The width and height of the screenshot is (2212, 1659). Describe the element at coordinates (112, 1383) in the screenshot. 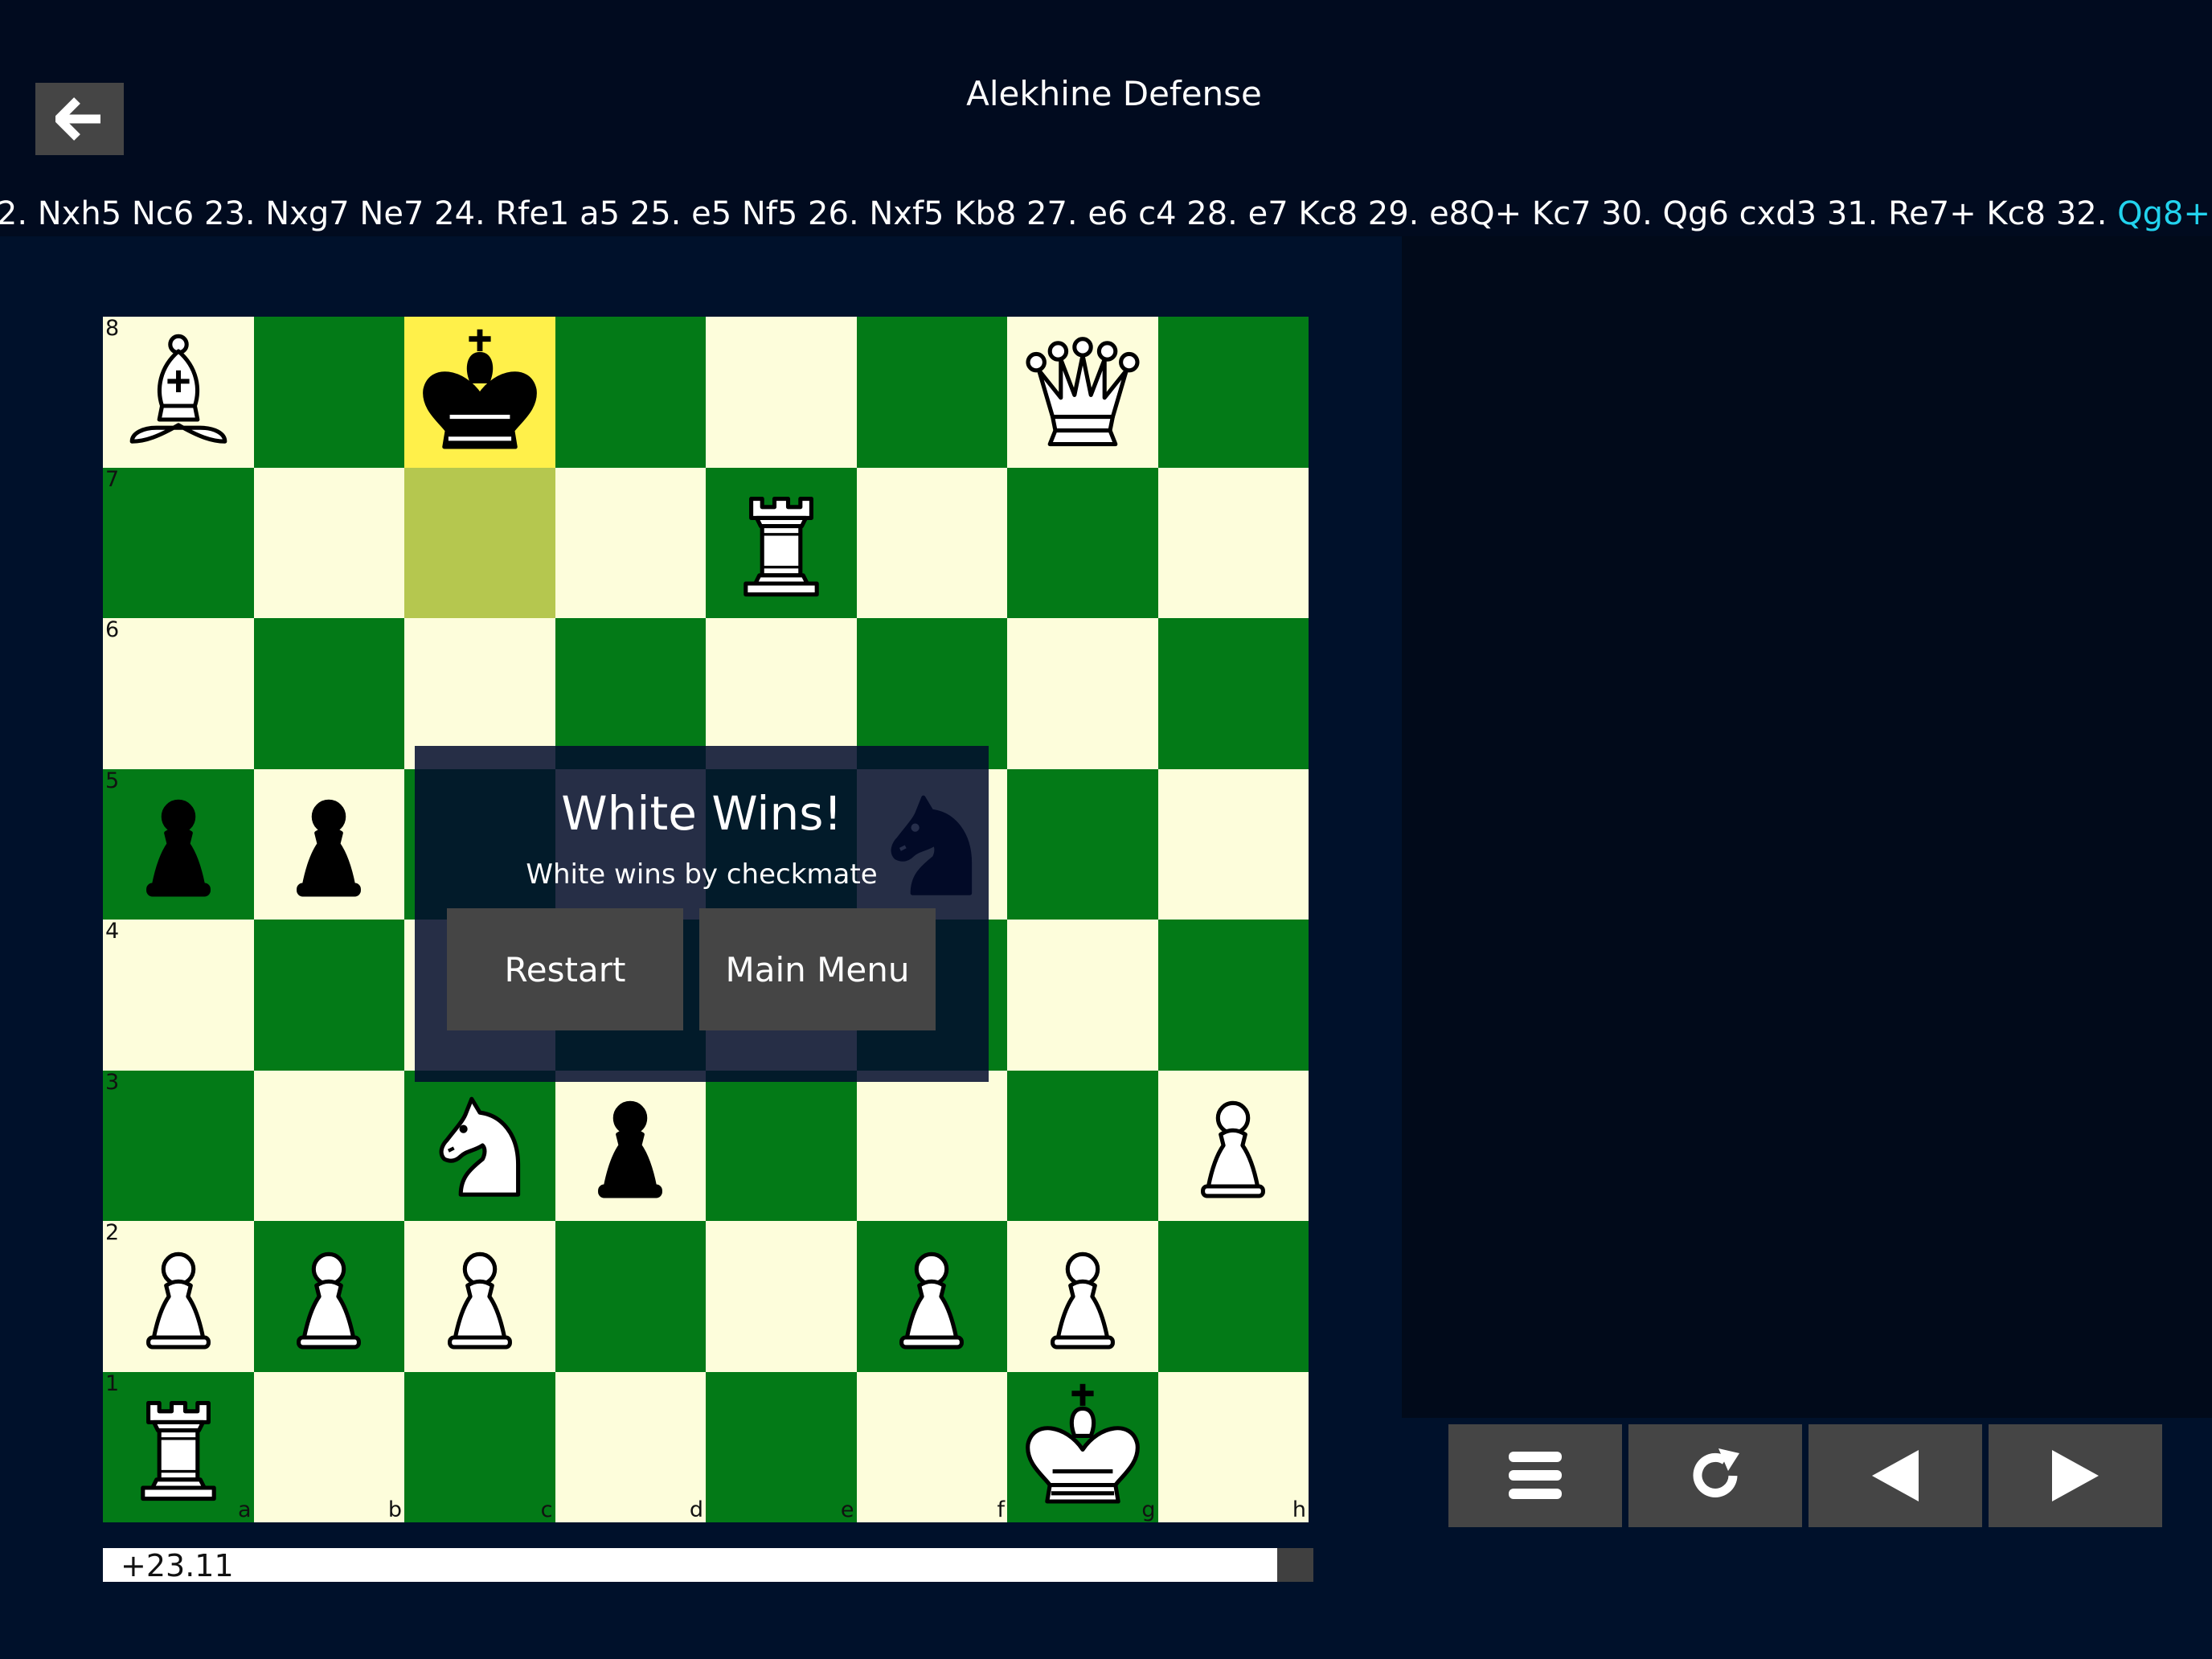

I see `rank-label: 1` at that location.